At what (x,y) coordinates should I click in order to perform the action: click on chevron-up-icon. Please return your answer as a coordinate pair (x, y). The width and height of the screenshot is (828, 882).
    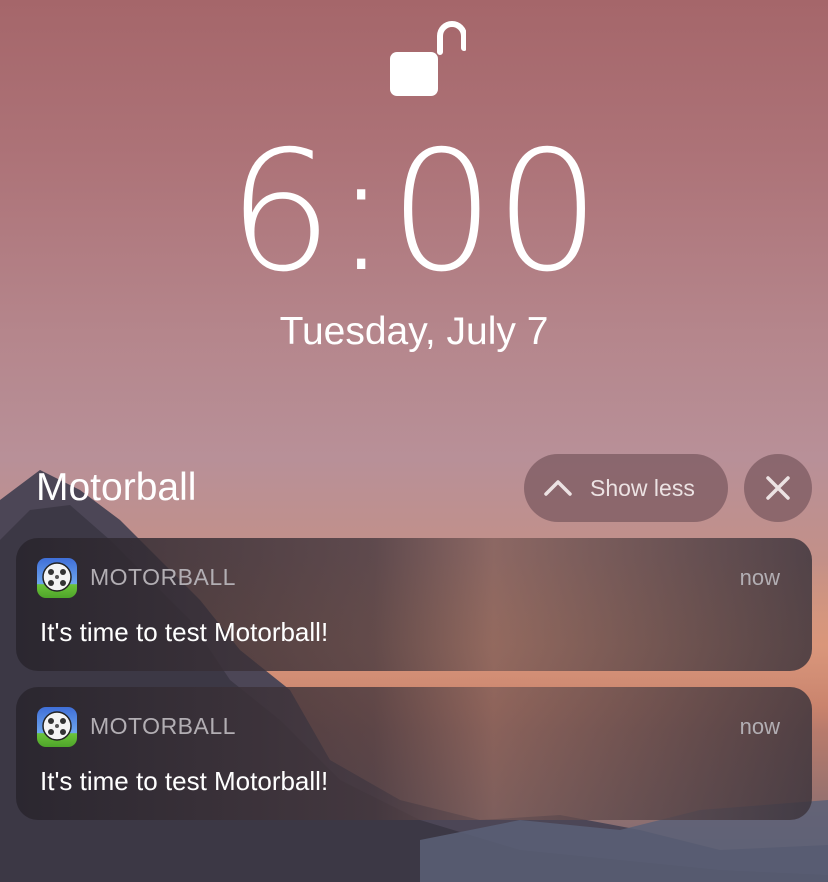
    Looking at the image, I should click on (558, 488).